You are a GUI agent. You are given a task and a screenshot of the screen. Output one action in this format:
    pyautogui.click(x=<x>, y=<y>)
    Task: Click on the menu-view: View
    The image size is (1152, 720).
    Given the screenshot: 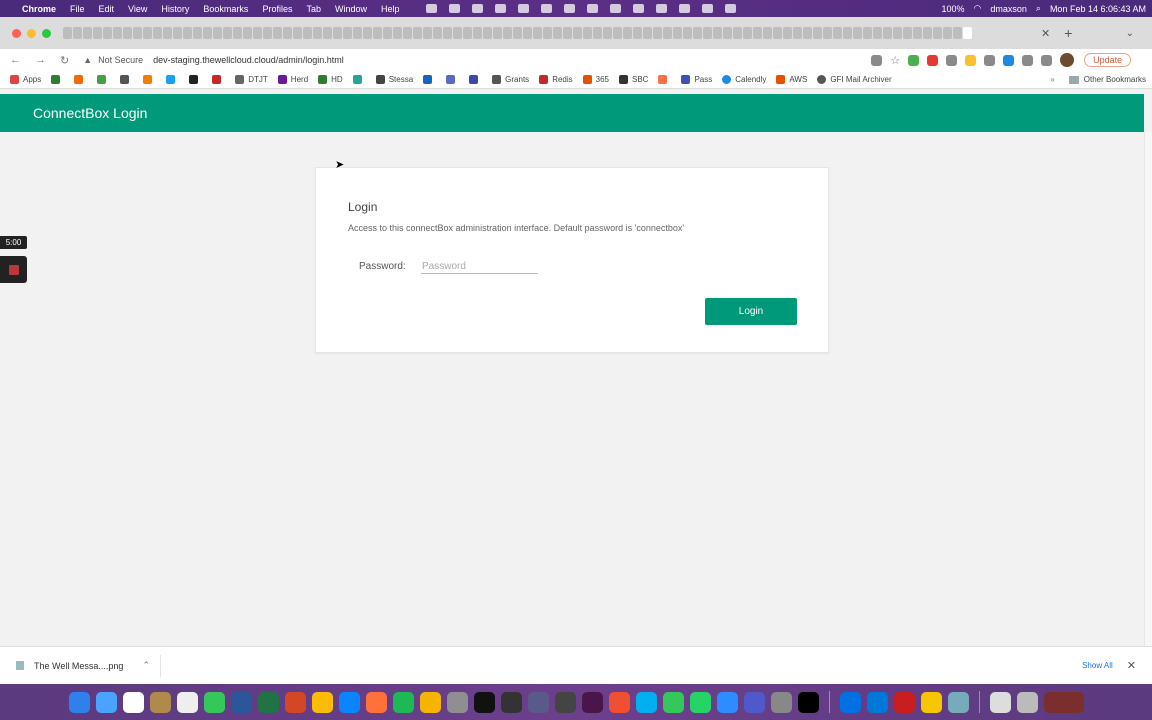 What is the action you would take?
    pyautogui.click(x=137, y=9)
    